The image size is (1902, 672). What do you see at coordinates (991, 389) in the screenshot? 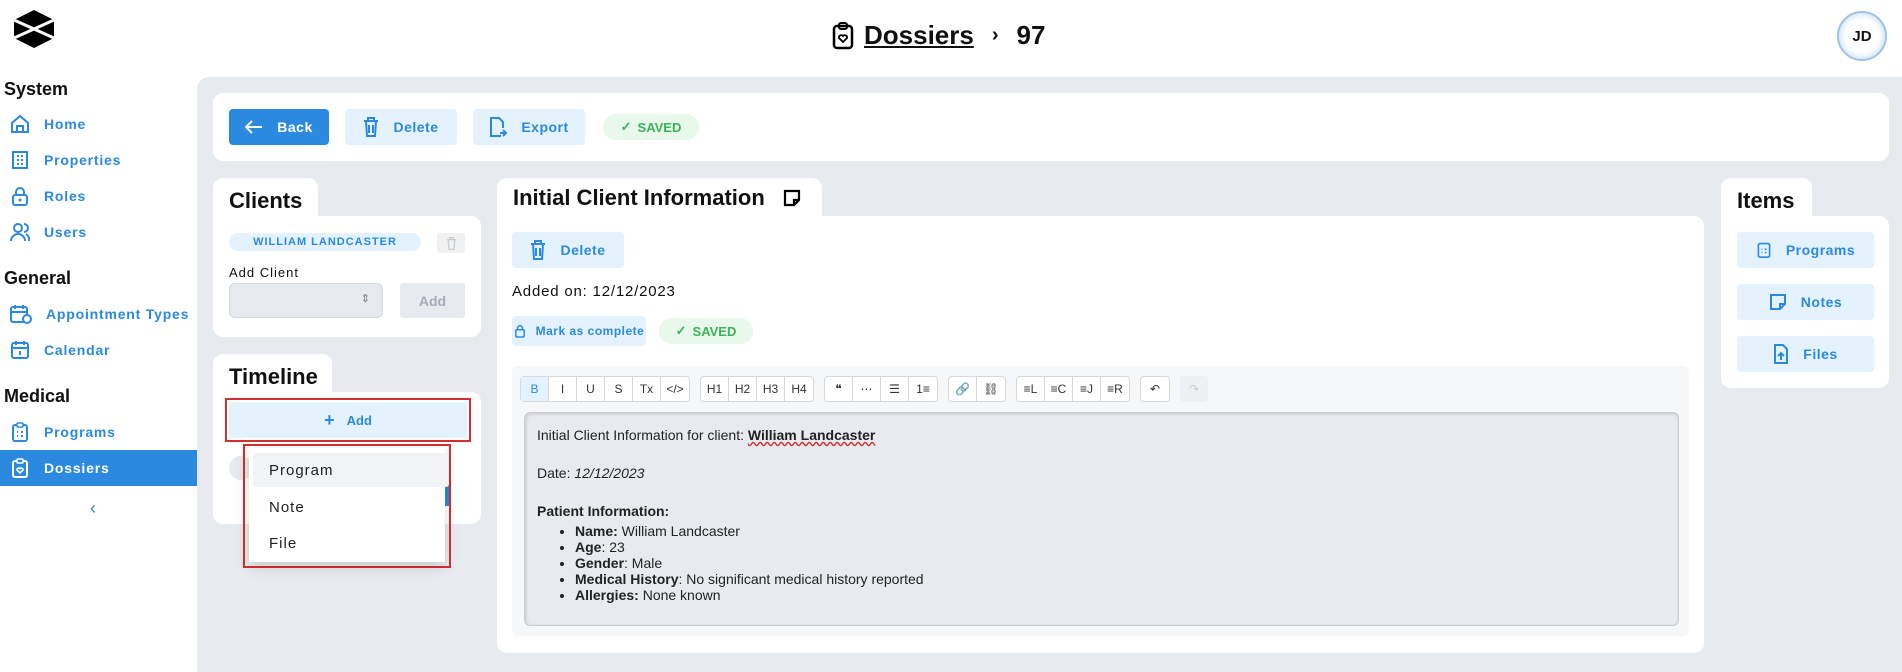
I see `editor-button: ⛓` at bounding box center [991, 389].